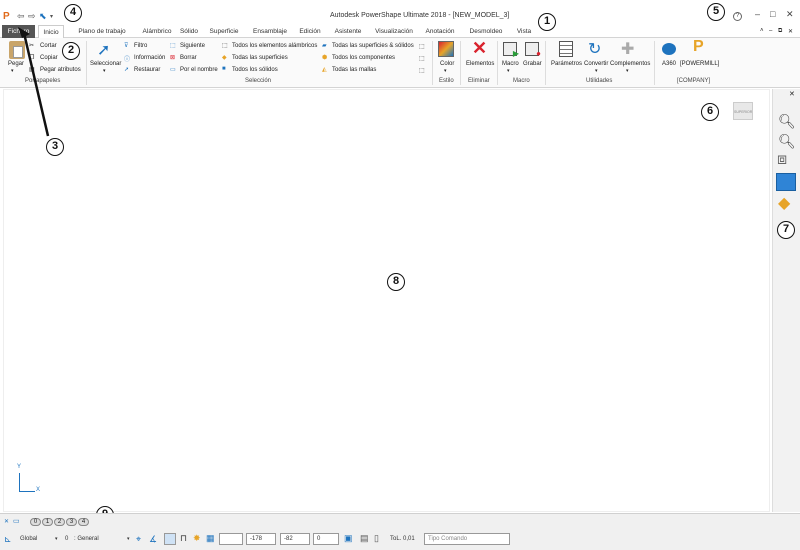  Describe the element at coordinates (183, 538) in the screenshot. I see `lock-icon: ⊓` at that location.